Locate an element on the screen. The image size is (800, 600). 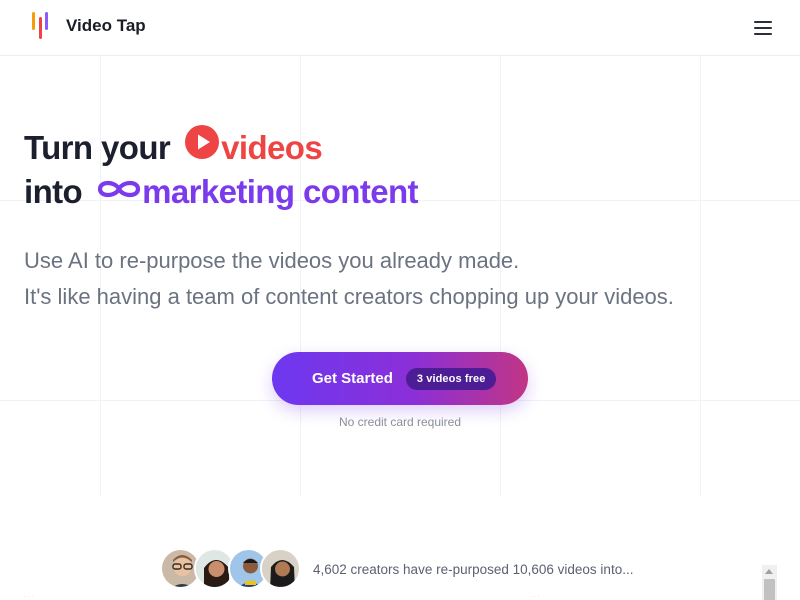
logo-bar-purple is located at coordinates (46, 21).